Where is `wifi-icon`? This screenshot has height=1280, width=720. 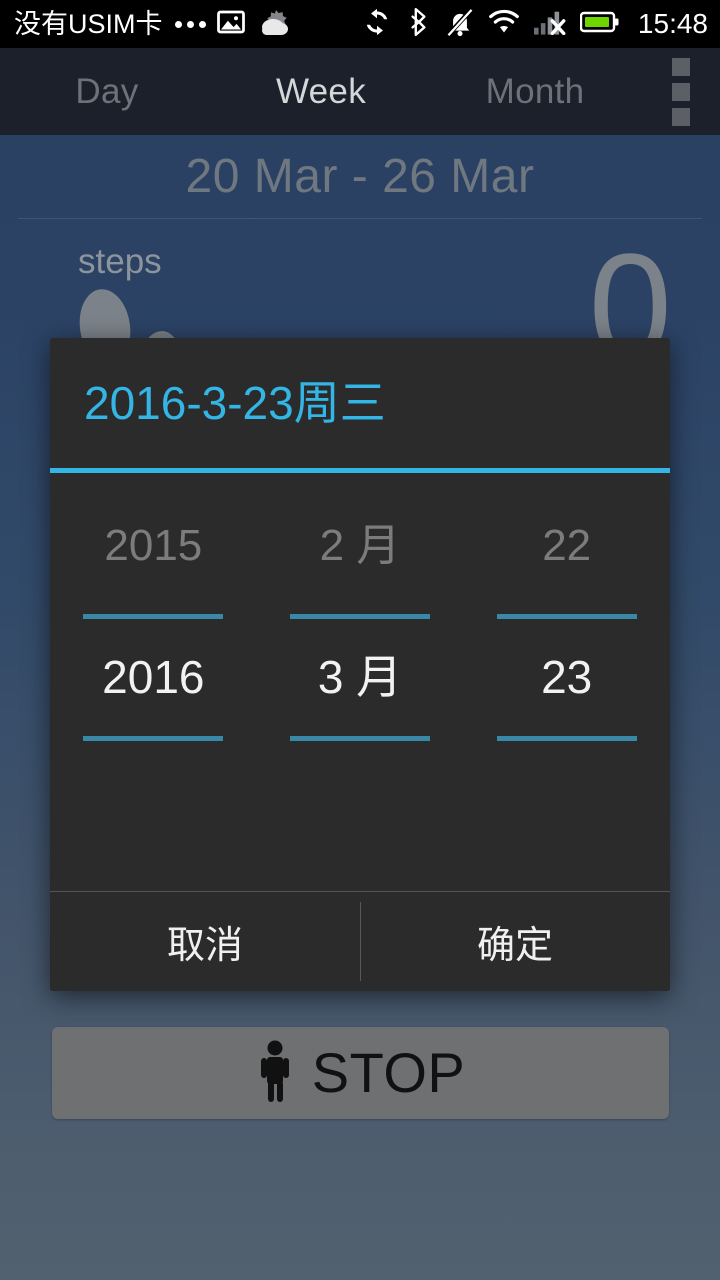 wifi-icon is located at coordinates (504, 24).